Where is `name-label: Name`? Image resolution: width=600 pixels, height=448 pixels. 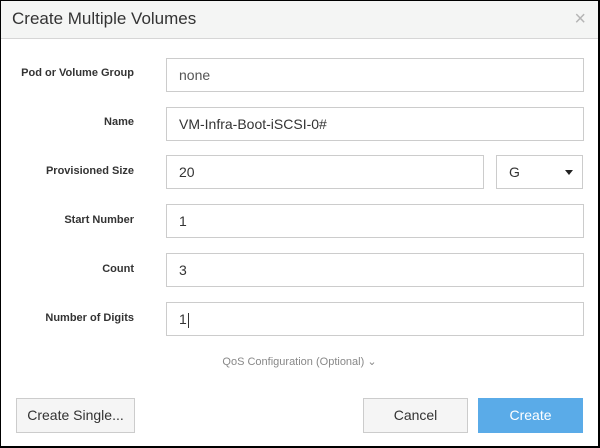
name-label: Name is located at coordinates (119, 122).